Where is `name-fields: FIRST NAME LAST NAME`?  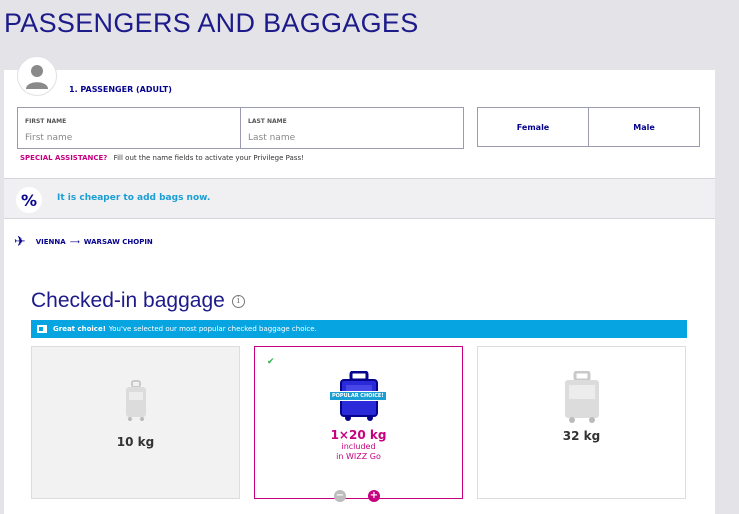 name-fields: FIRST NAME LAST NAME is located at coordinates (240, 128).